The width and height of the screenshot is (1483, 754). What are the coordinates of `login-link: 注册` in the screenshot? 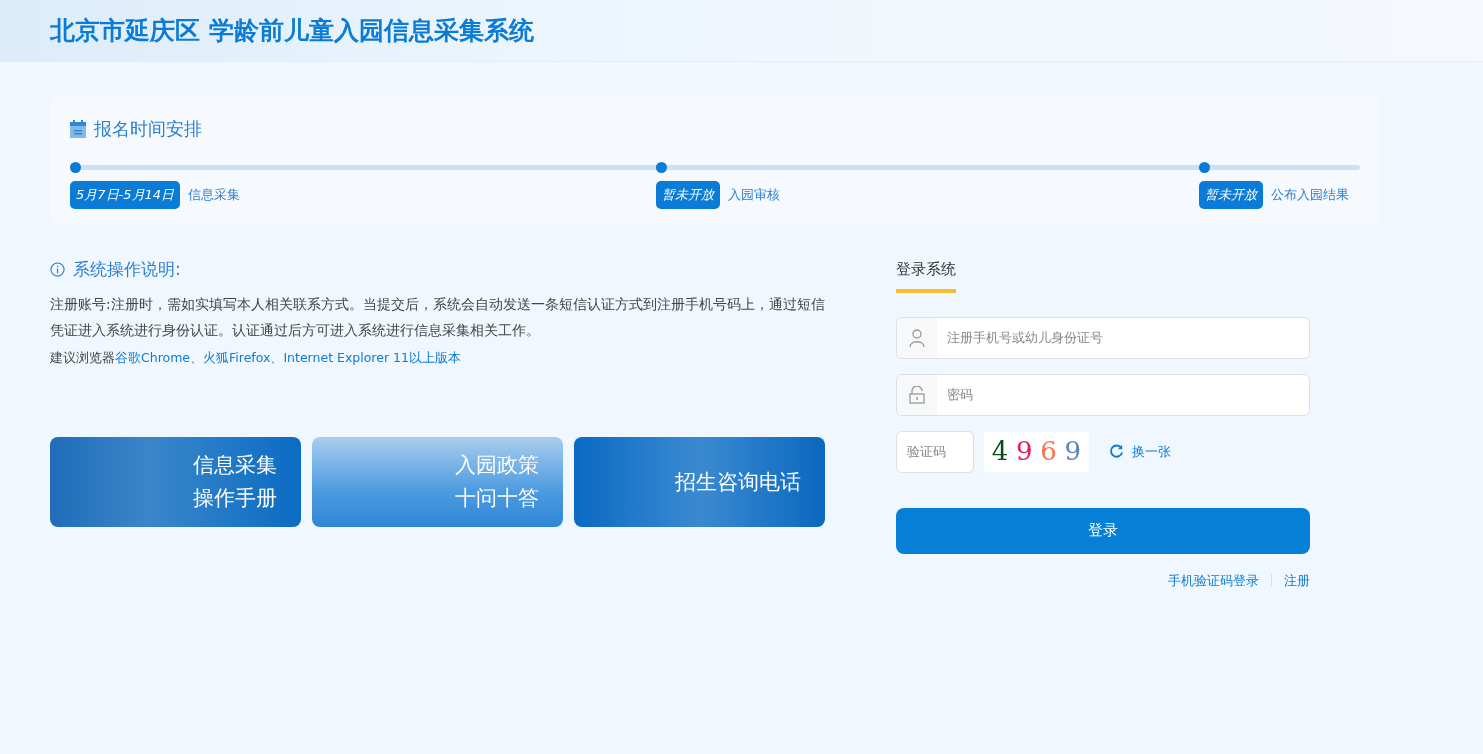 It's located at (1297, 580).